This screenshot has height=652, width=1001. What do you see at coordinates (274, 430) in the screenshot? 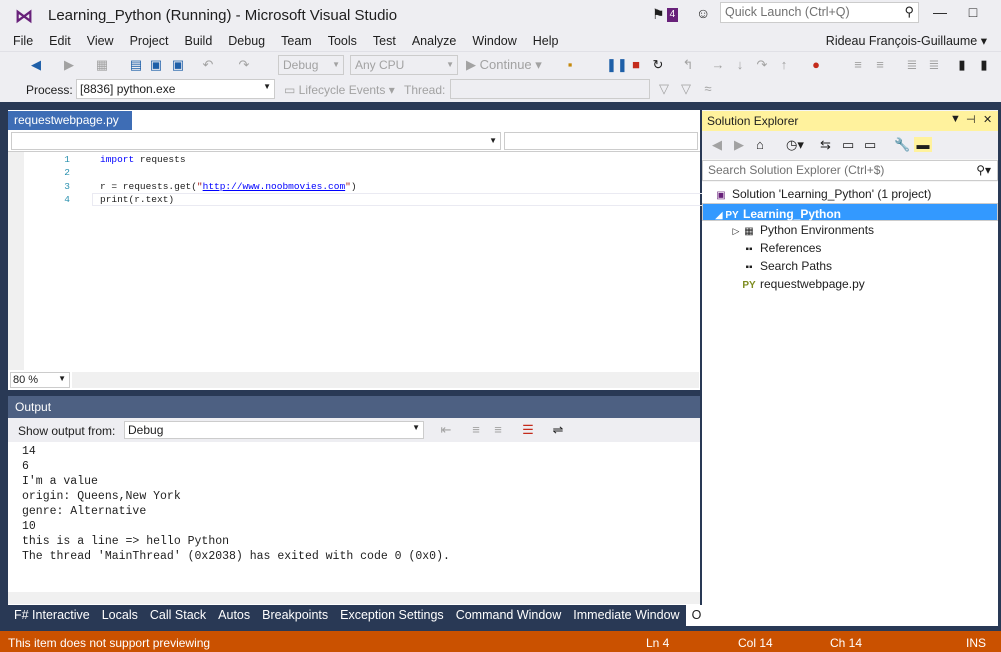
I see `output-source-dropdown: Debug ▼` at bounding box center [274, 430].